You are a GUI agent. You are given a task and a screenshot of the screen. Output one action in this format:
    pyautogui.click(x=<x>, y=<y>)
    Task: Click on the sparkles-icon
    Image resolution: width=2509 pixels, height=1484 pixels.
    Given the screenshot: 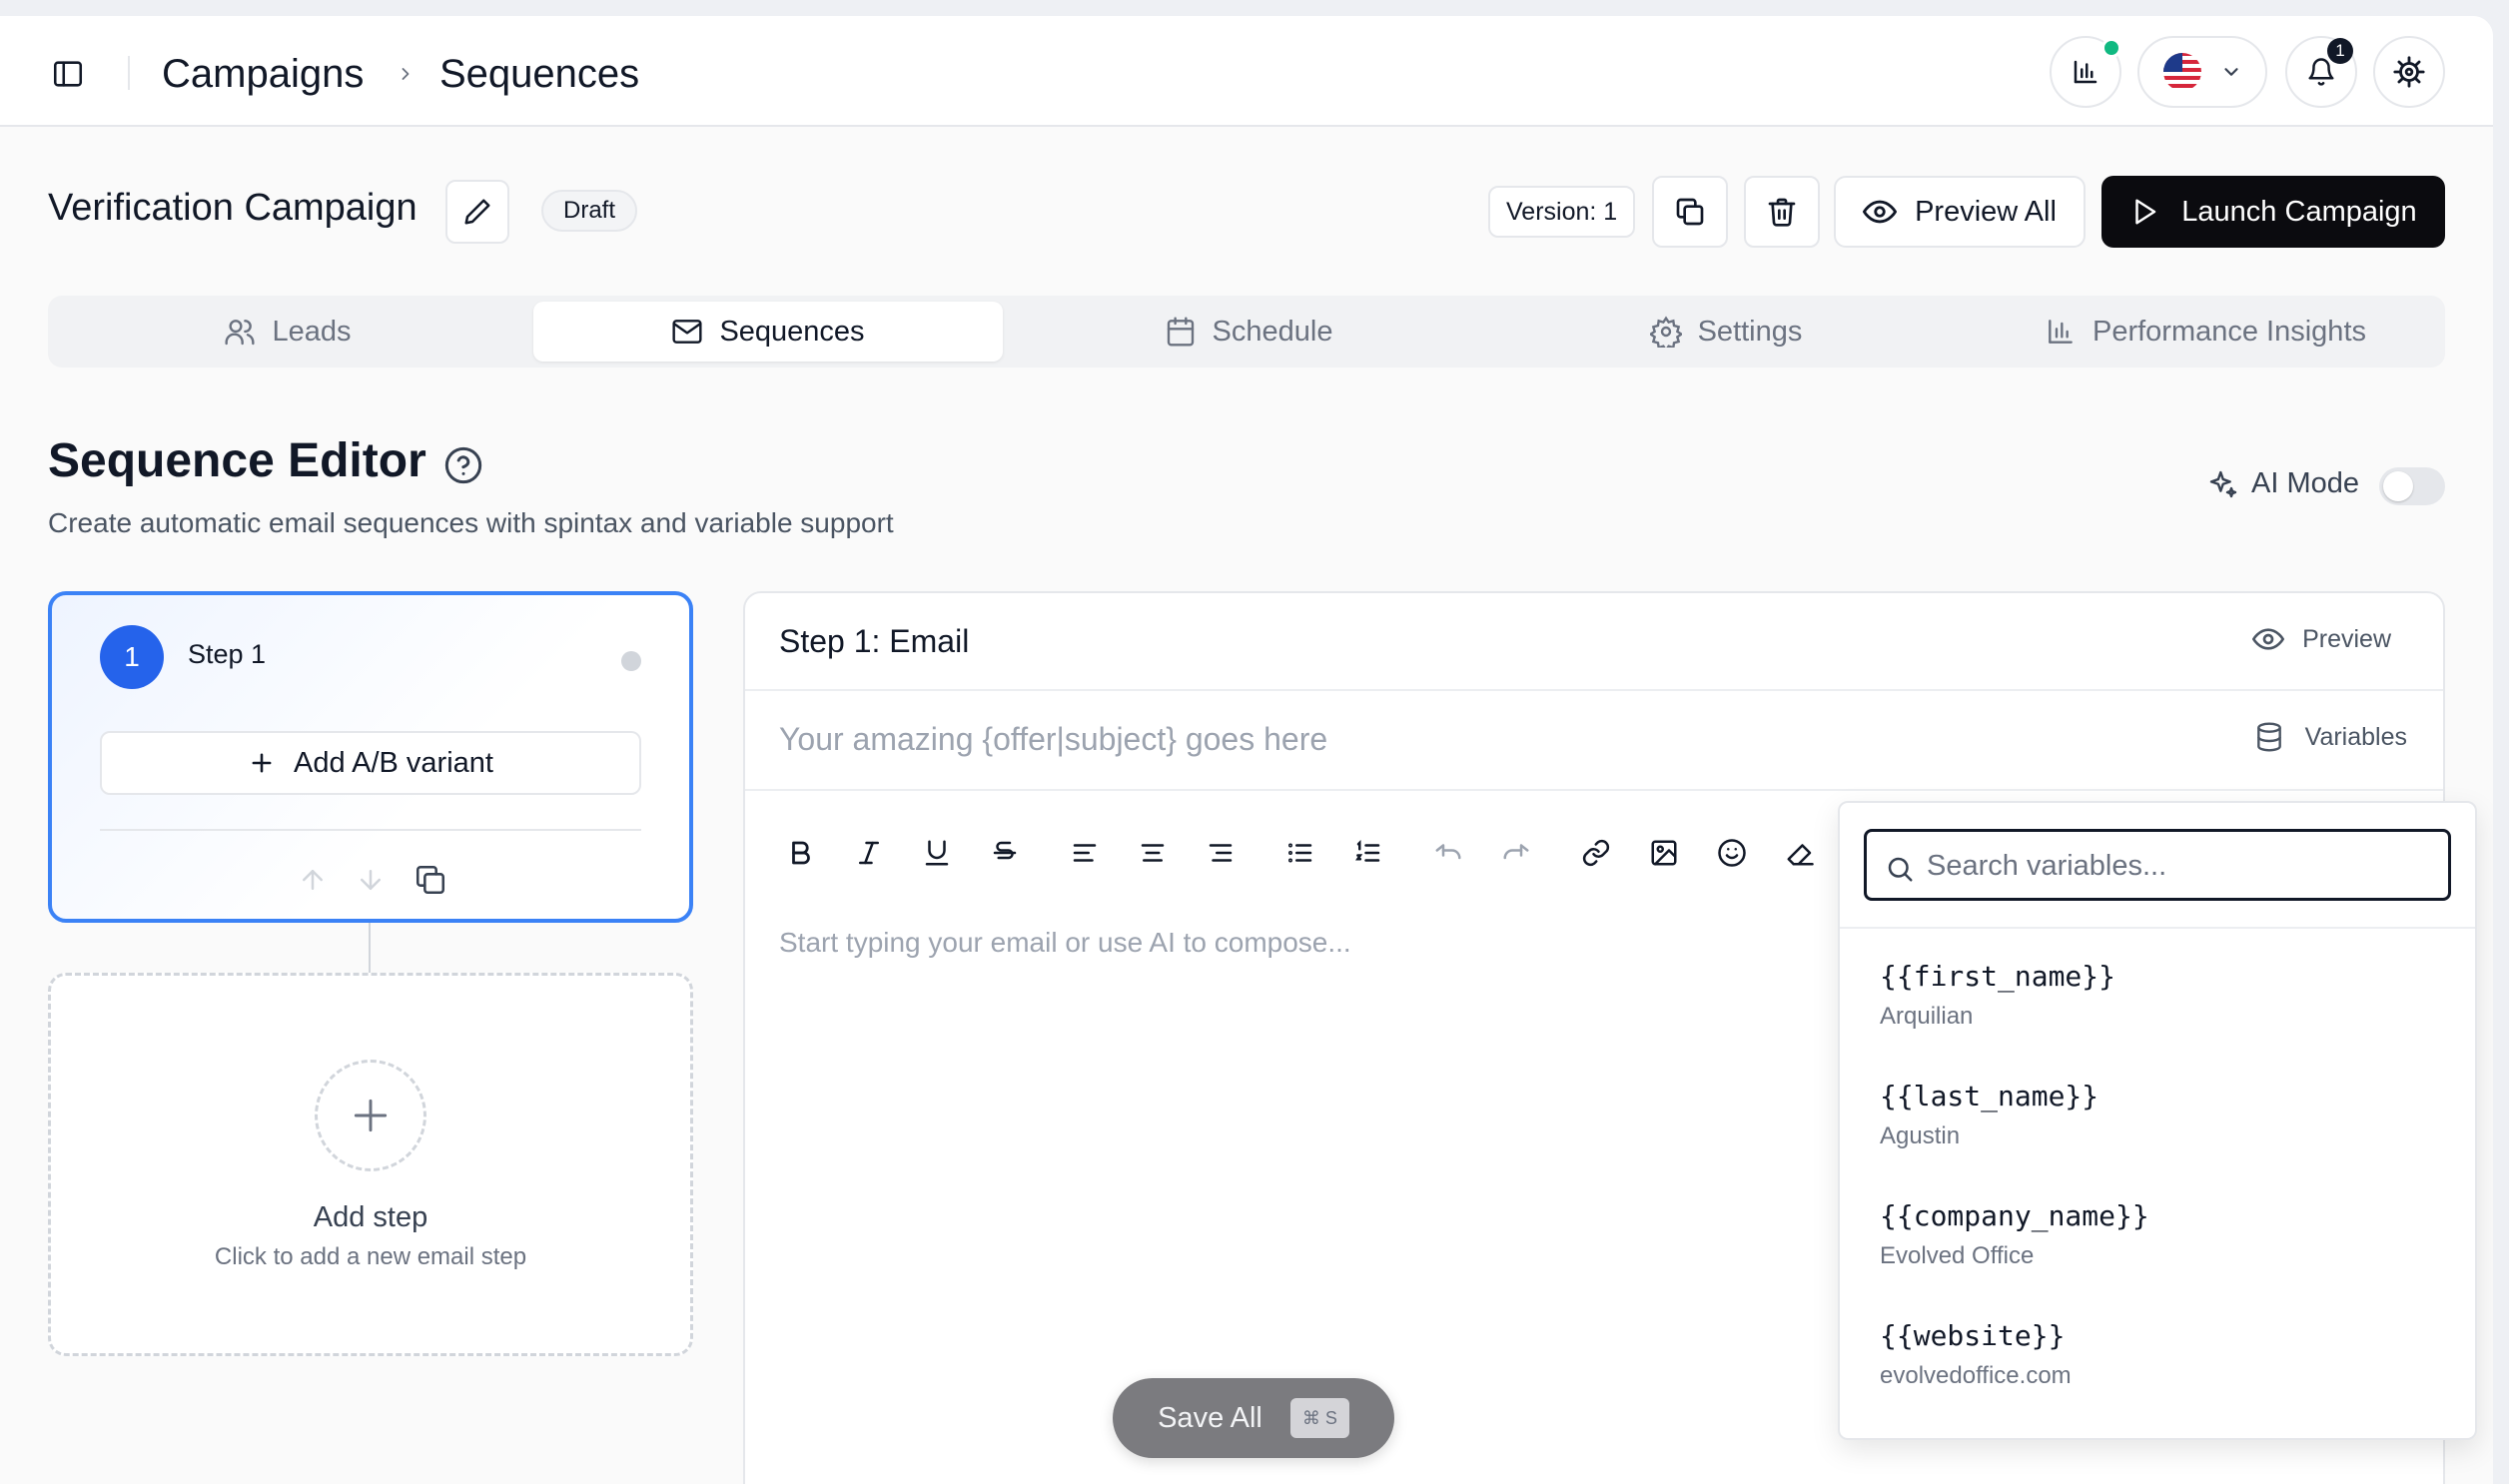 What is the action you would take?
    pyautogui.click(x=2223, y=484)
    